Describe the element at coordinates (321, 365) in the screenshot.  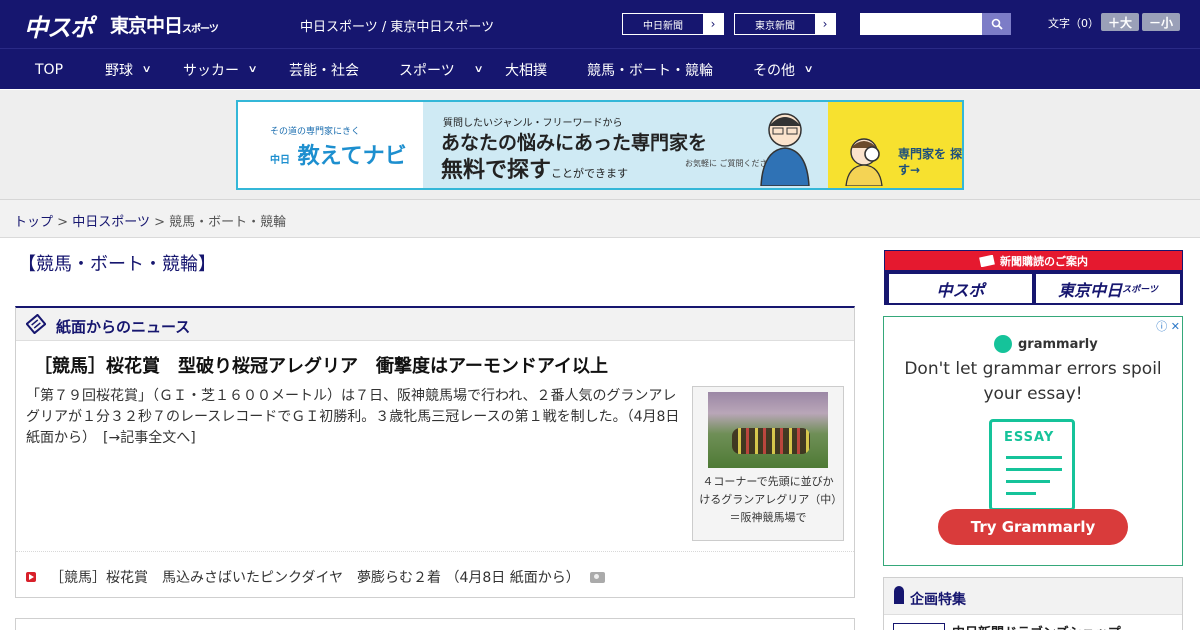
I see `news-headline: ［競馬］桜花賞 型破り桜冠アレグリア 衝撃度はアーモンドアイ以上` at that location.